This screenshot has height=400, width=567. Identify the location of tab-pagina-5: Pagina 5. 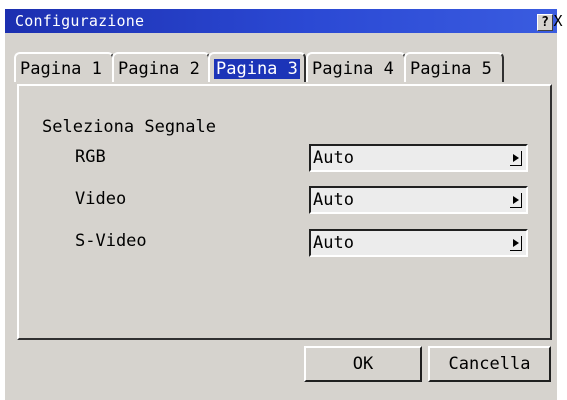
(454, 67).